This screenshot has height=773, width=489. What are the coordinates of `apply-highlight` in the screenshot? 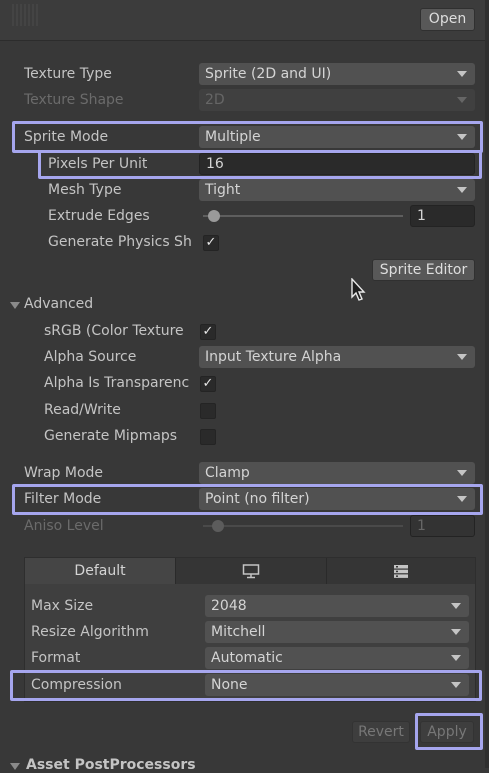 It's located at (449, 731).